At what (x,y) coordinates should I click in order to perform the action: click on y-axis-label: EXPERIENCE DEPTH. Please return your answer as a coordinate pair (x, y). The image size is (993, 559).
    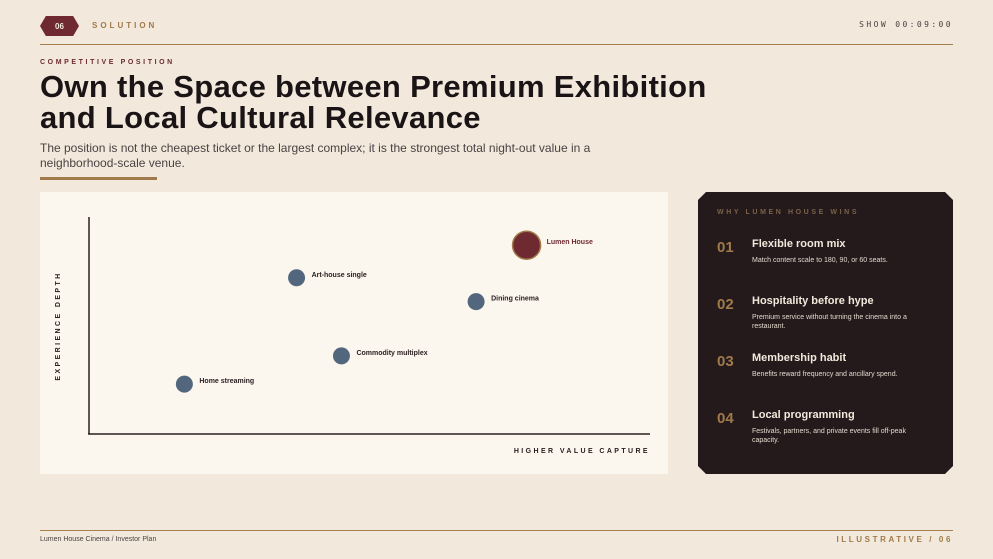
    Looking at the image, I should click on (58, 325).